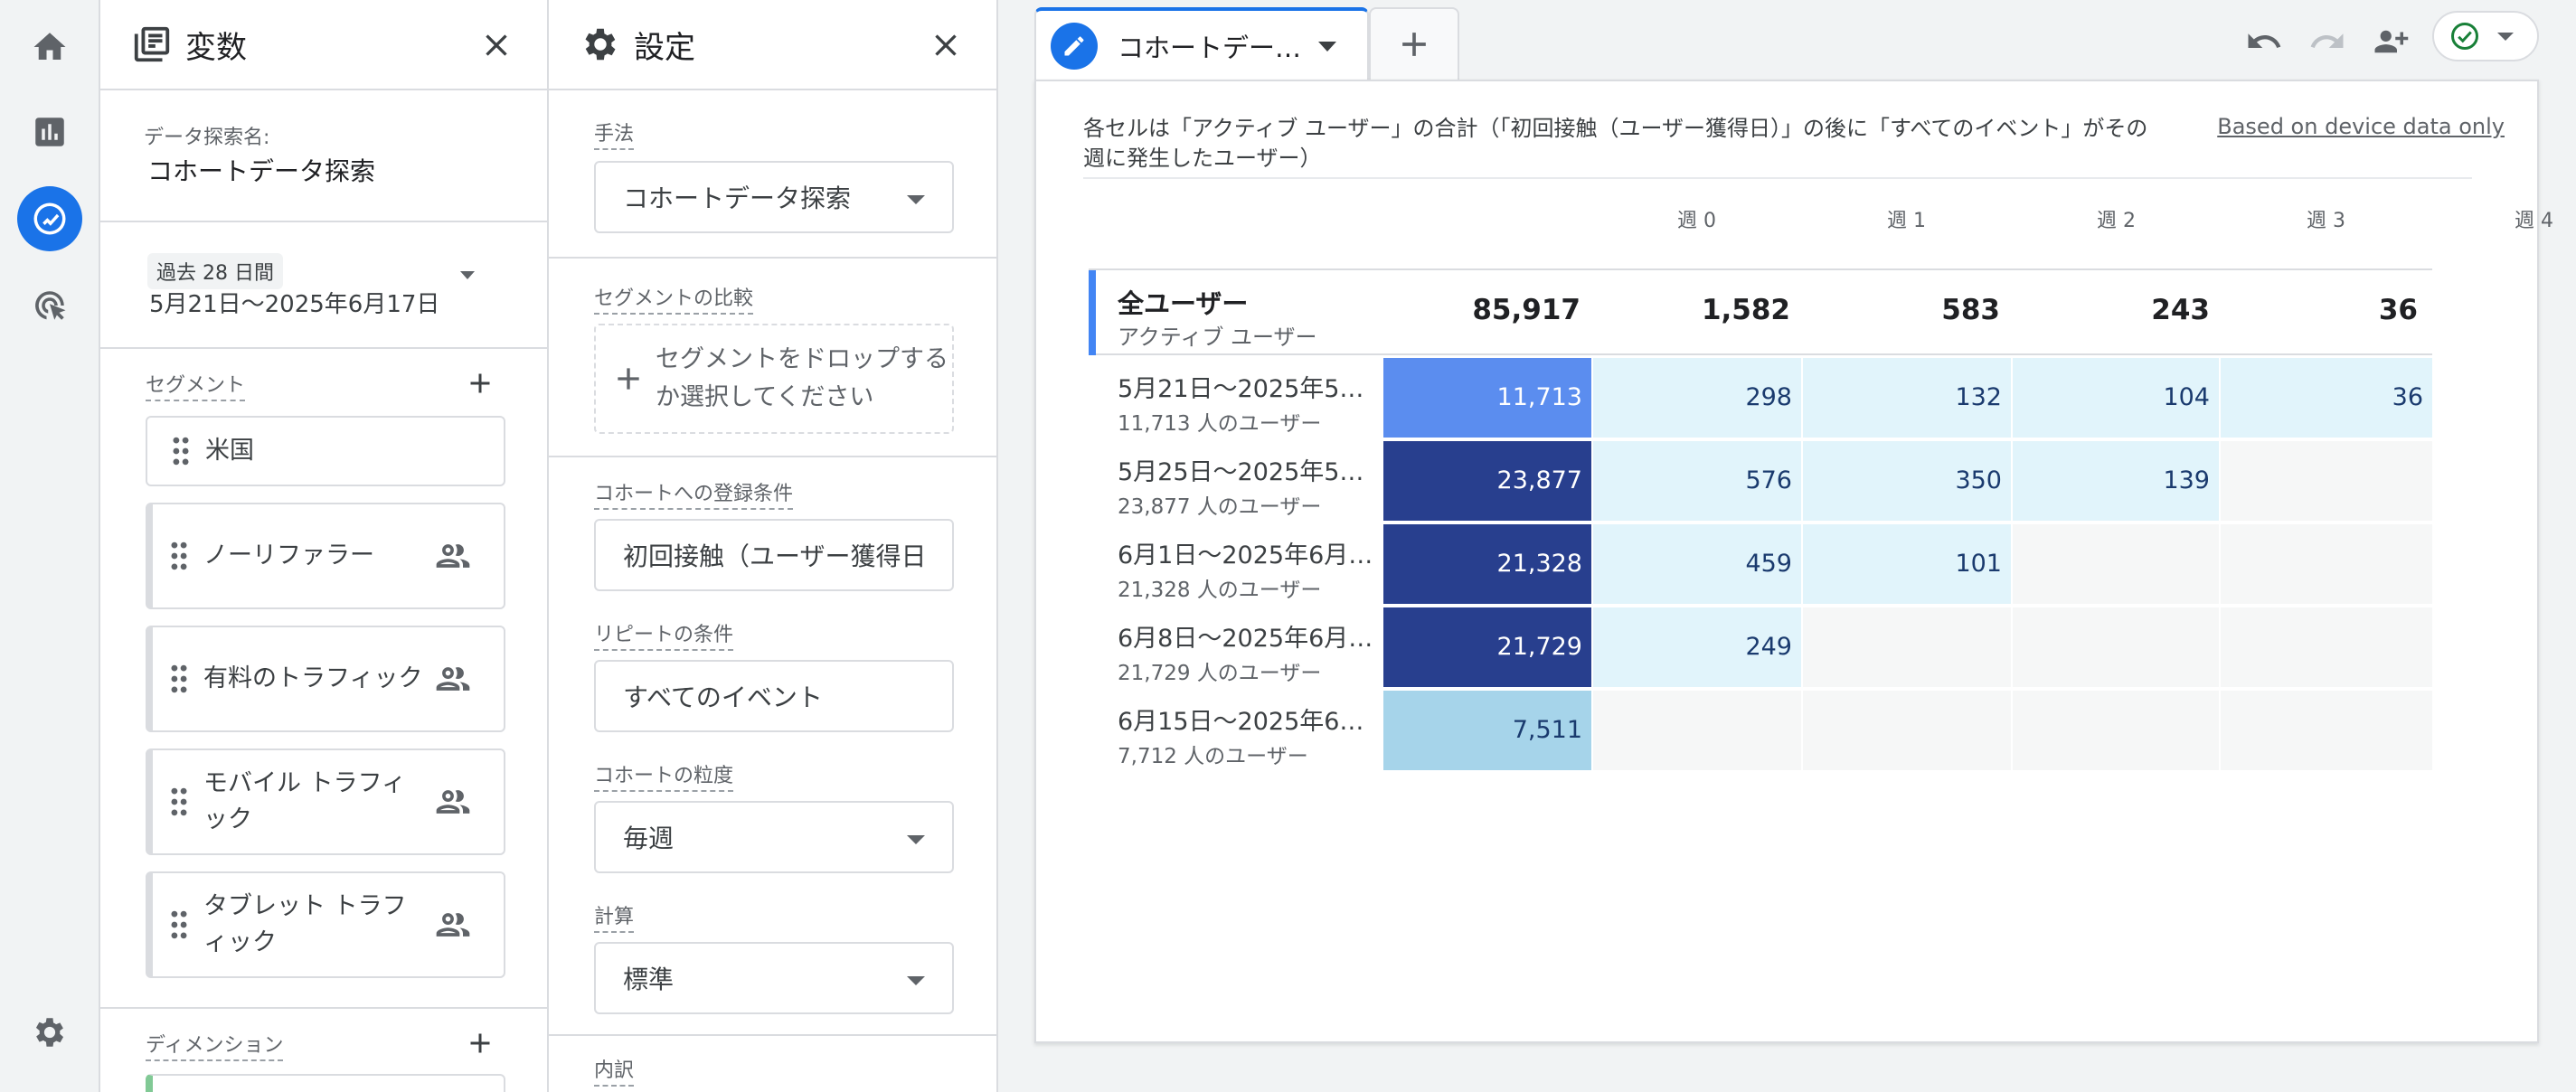 The image size is (2576, 1092). What do you see at coordinates (1697, 398) in the screenshot?
I see `cohort-cell-r0-w1: 298` at bounding box center [1697, 398].